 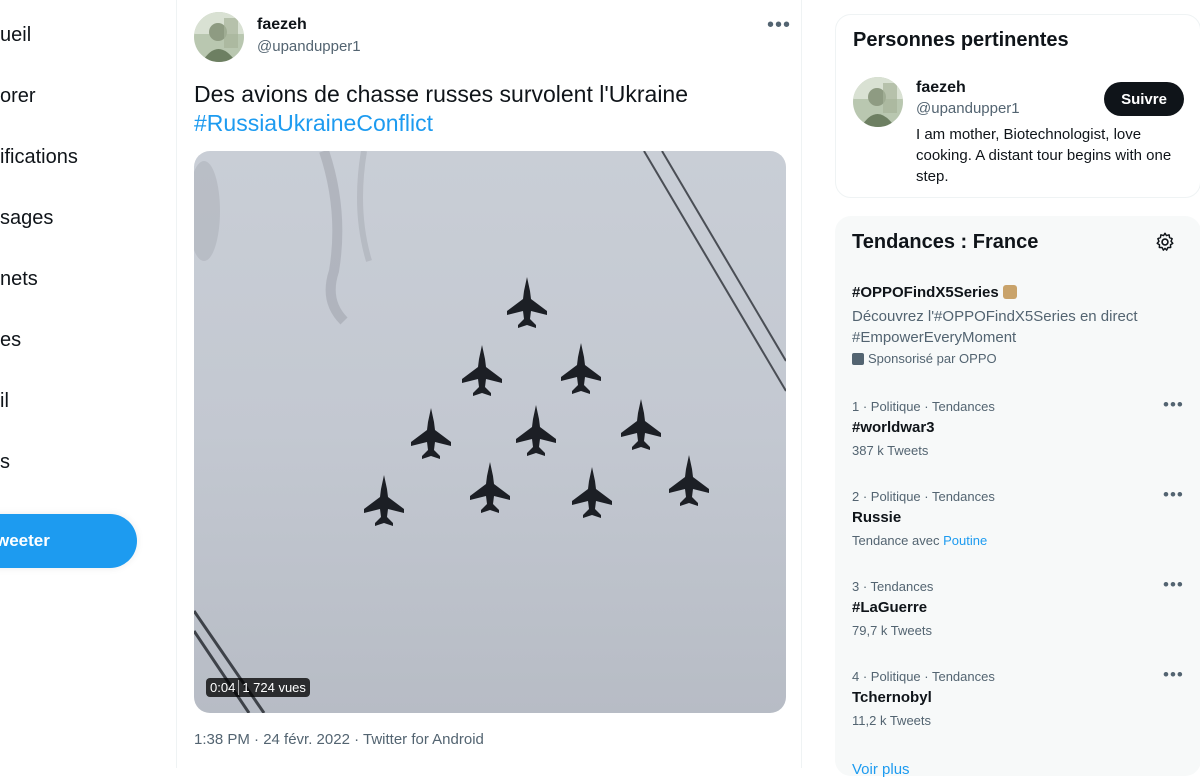 I want to click on trend-count: Tendance avec Poutine, so click(x=919, y=540).